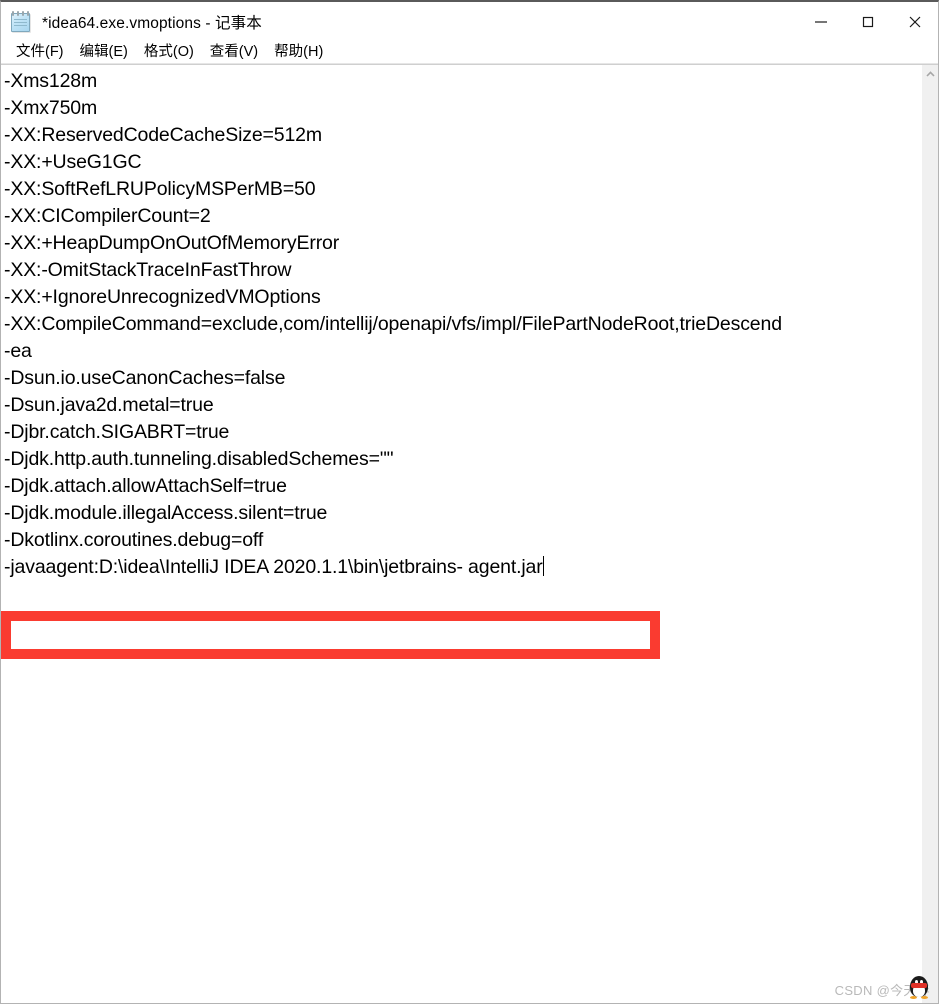  I want to click on text-line: -XX:+UseG1GC, so click(73, 162).